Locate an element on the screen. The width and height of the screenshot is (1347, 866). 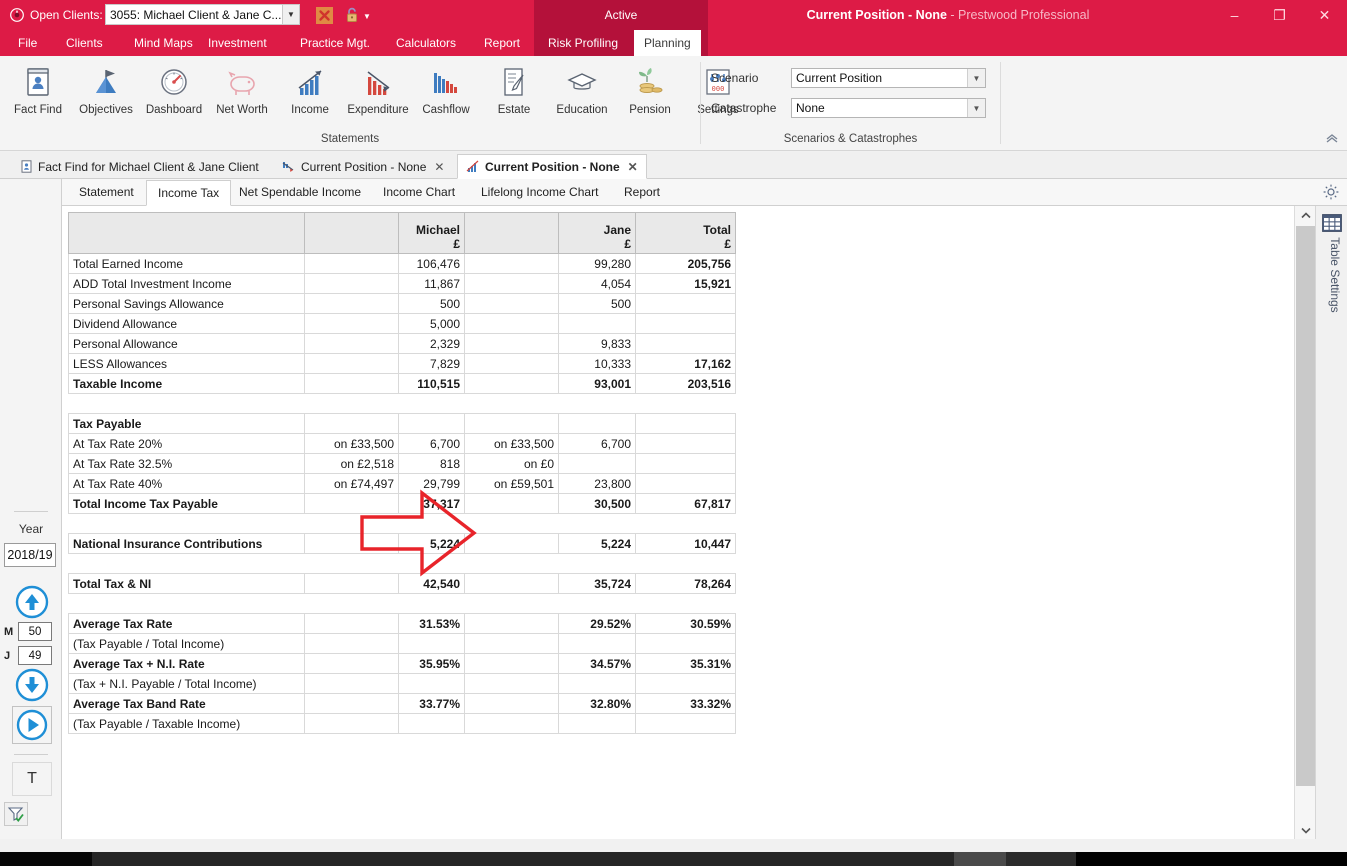
ribbon-label-income: Income is located at coordinates (310, 110).